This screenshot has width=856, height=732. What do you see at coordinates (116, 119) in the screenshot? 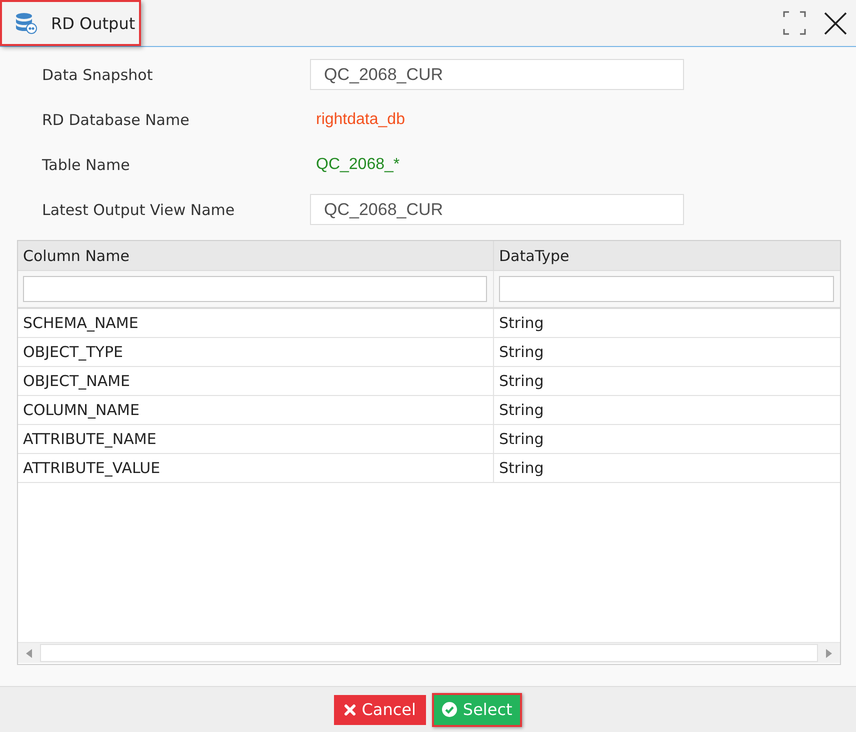
I see `field-label: RD Database Name` at bounding box center [116, 119].